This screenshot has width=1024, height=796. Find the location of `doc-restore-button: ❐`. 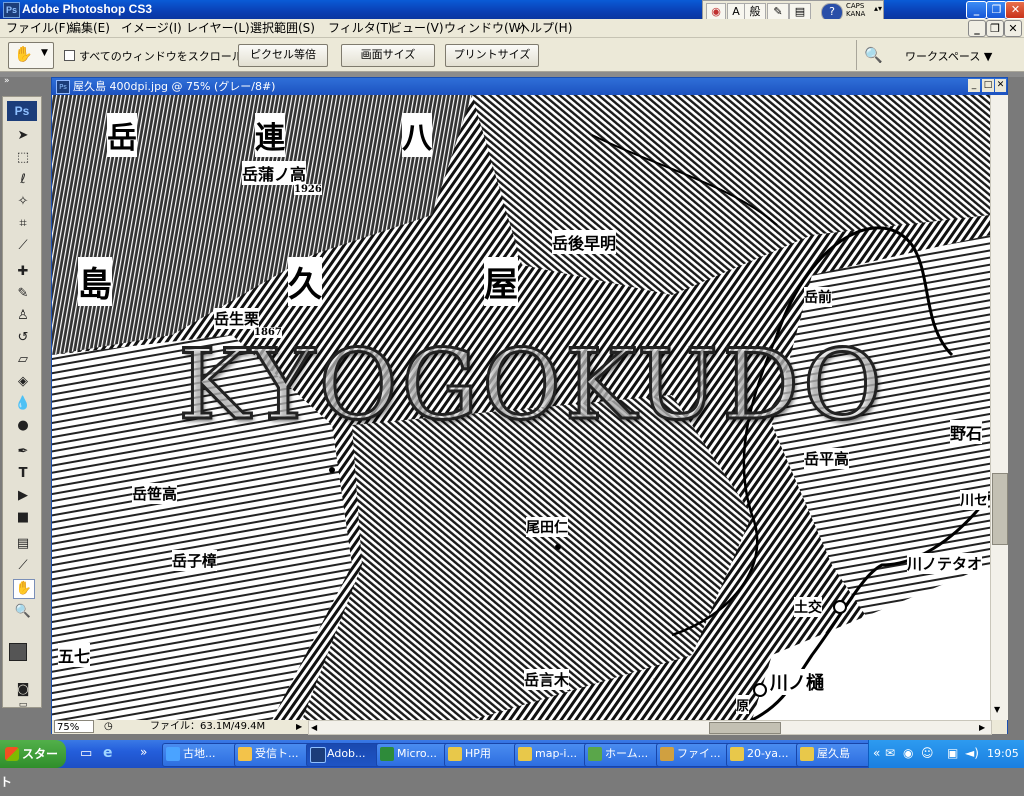

doc-restore-button: ❐ is located at coordinates (995, 28).